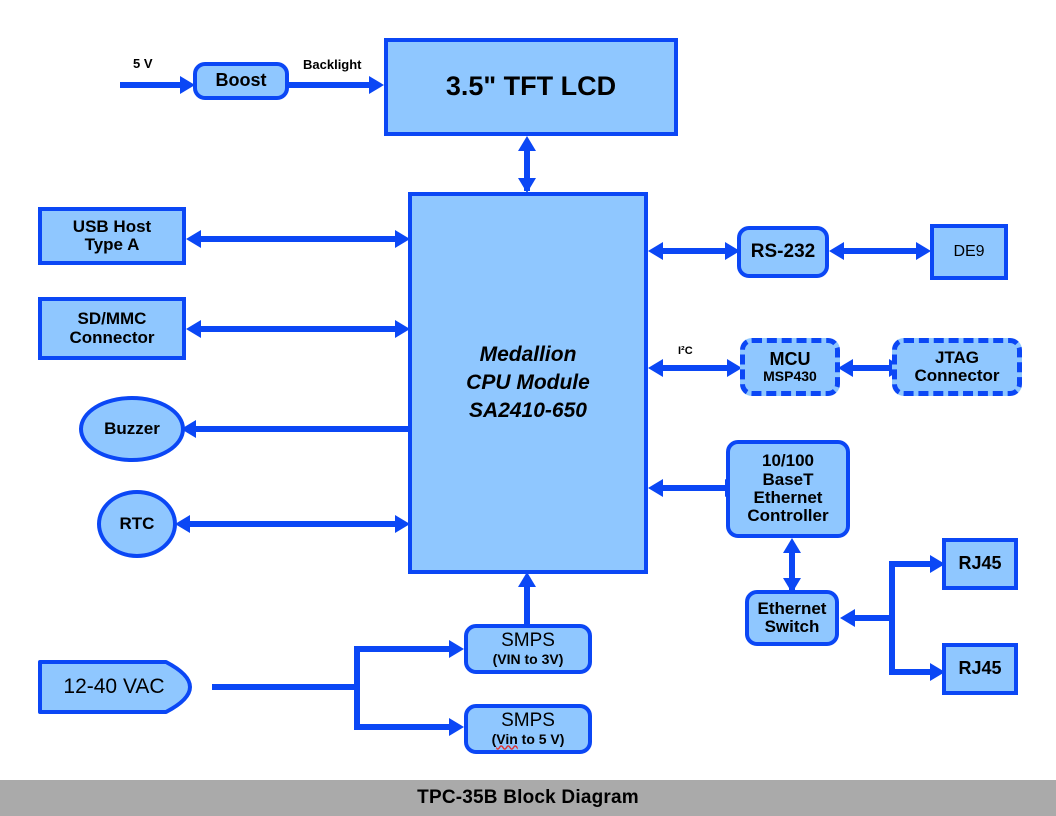  What do you see at coordinates (788, 516) in the screenshot?
I see `block-ethctl-line4: Controller` at bounding box center [788, 516].